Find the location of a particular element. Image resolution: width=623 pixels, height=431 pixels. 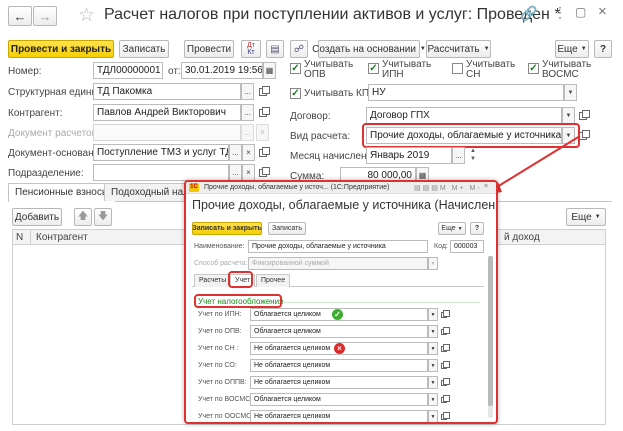

sn-label: Учитывать СН is located at coordinates (491, 69).